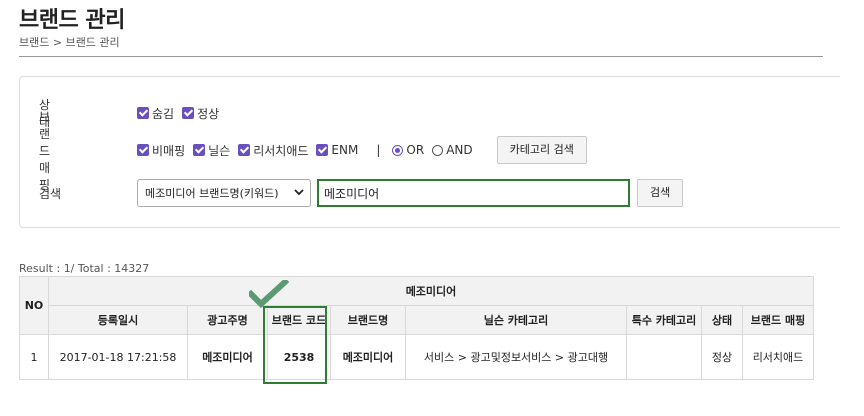  What do you see at coordinates (34, 357) in the screenshot?
I see `cell-no: 1` at bounding box center [34, 357].